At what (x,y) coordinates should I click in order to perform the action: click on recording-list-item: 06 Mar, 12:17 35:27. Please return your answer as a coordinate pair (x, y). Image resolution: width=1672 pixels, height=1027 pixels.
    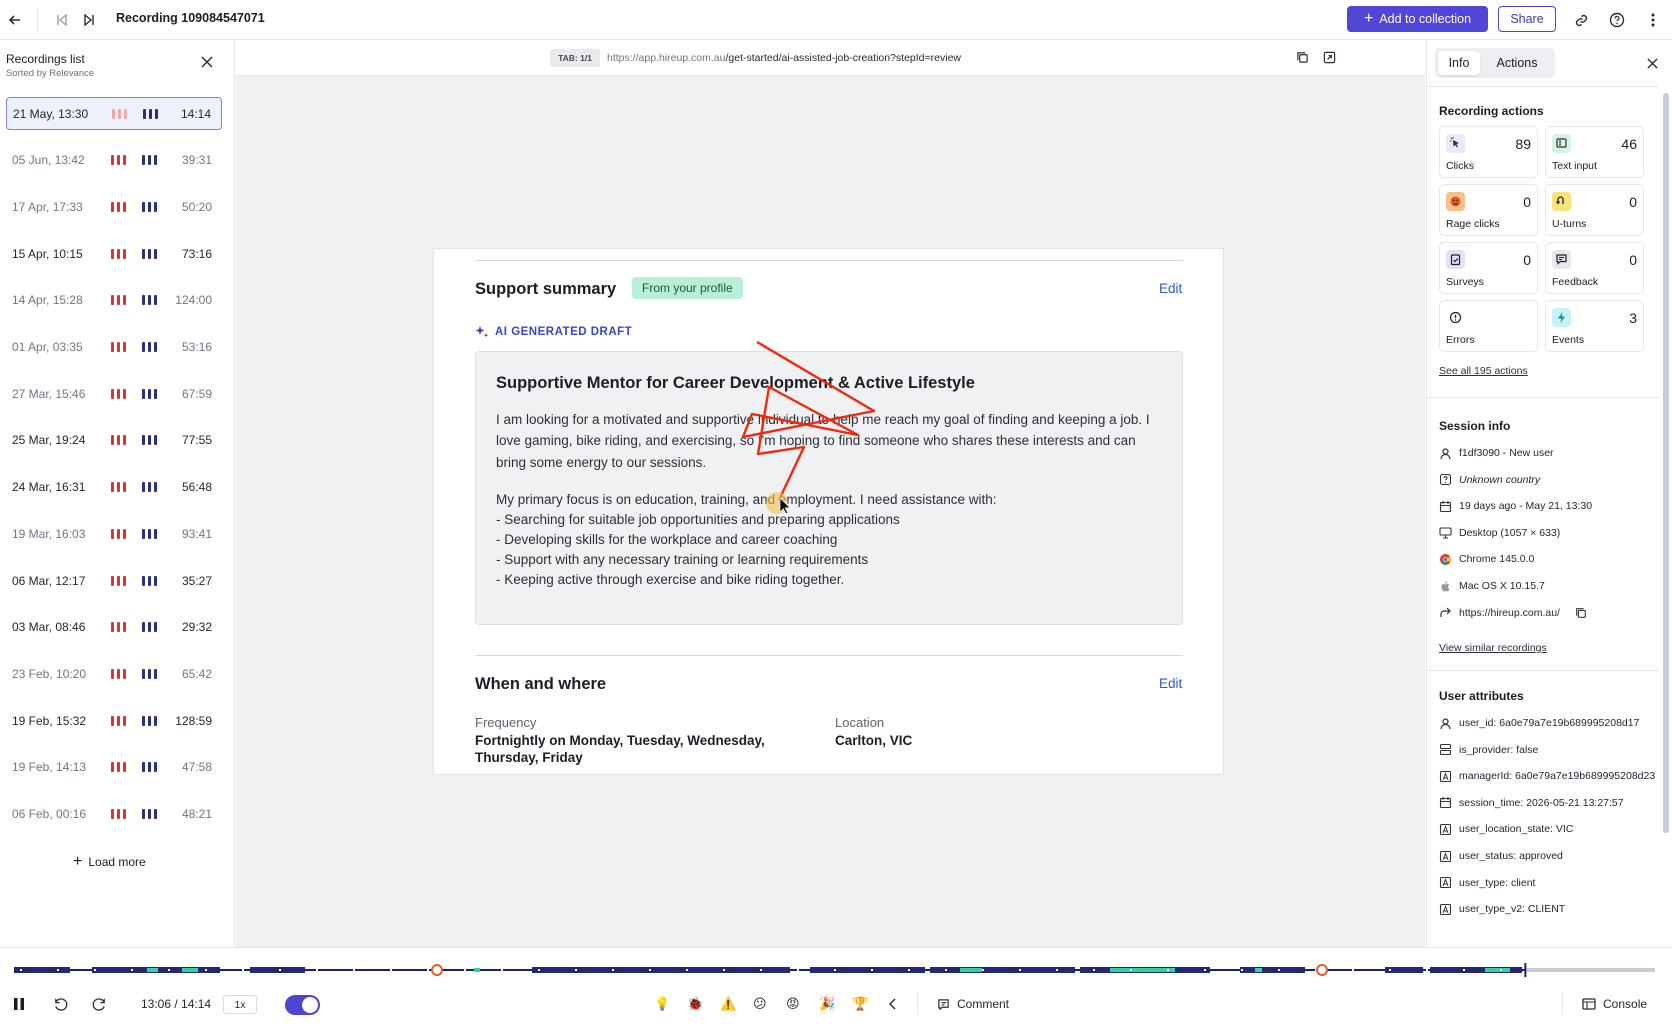
    Looking at the image, I should click on (114, 580).